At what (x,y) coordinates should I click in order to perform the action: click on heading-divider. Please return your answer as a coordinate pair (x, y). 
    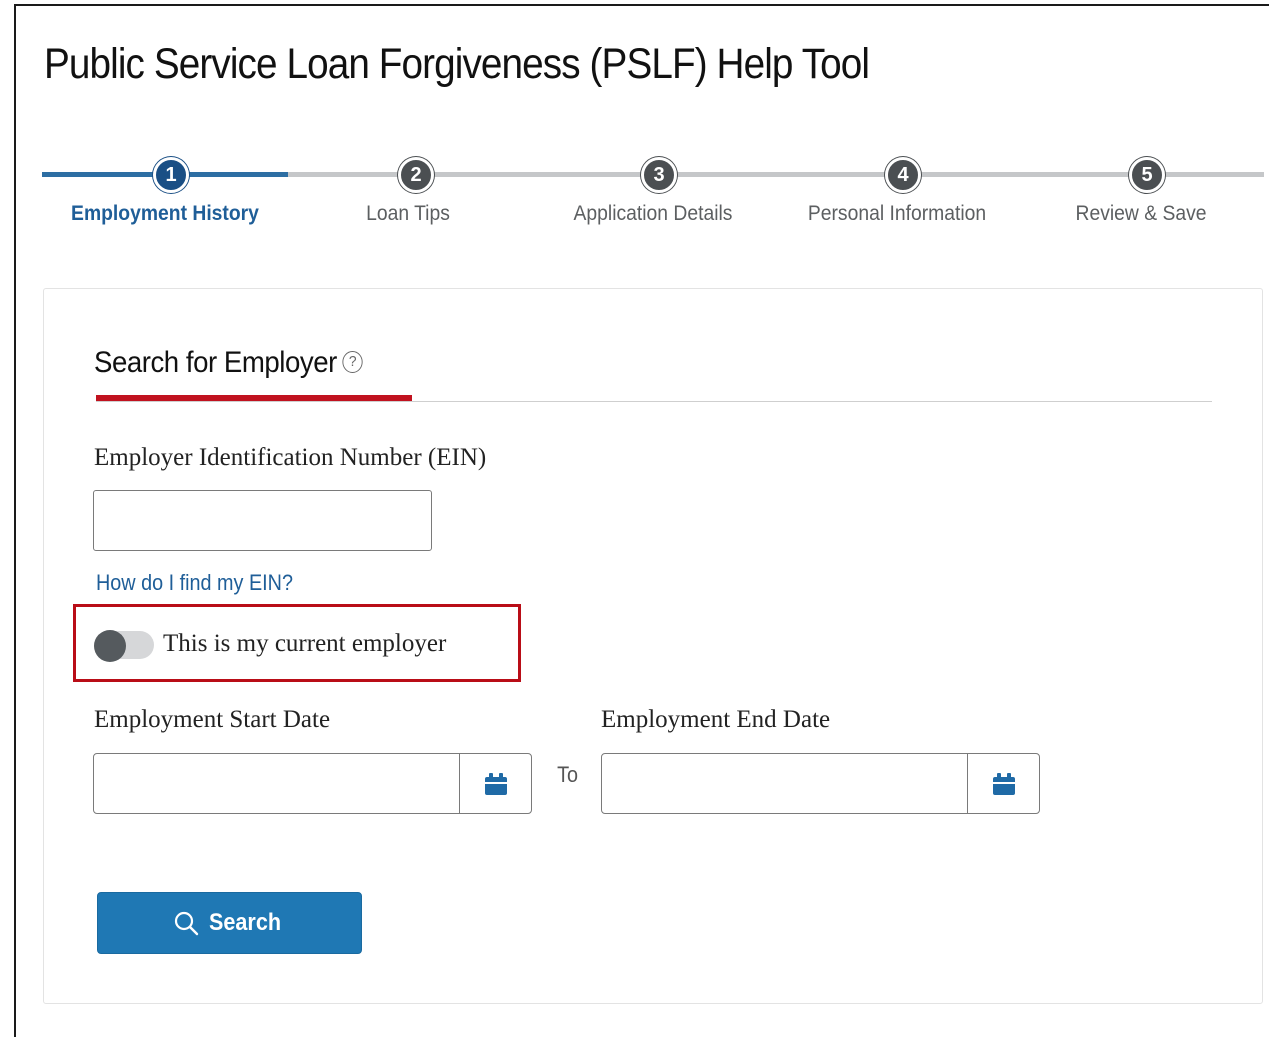
    Looking at the image, I should click on (654, 401).